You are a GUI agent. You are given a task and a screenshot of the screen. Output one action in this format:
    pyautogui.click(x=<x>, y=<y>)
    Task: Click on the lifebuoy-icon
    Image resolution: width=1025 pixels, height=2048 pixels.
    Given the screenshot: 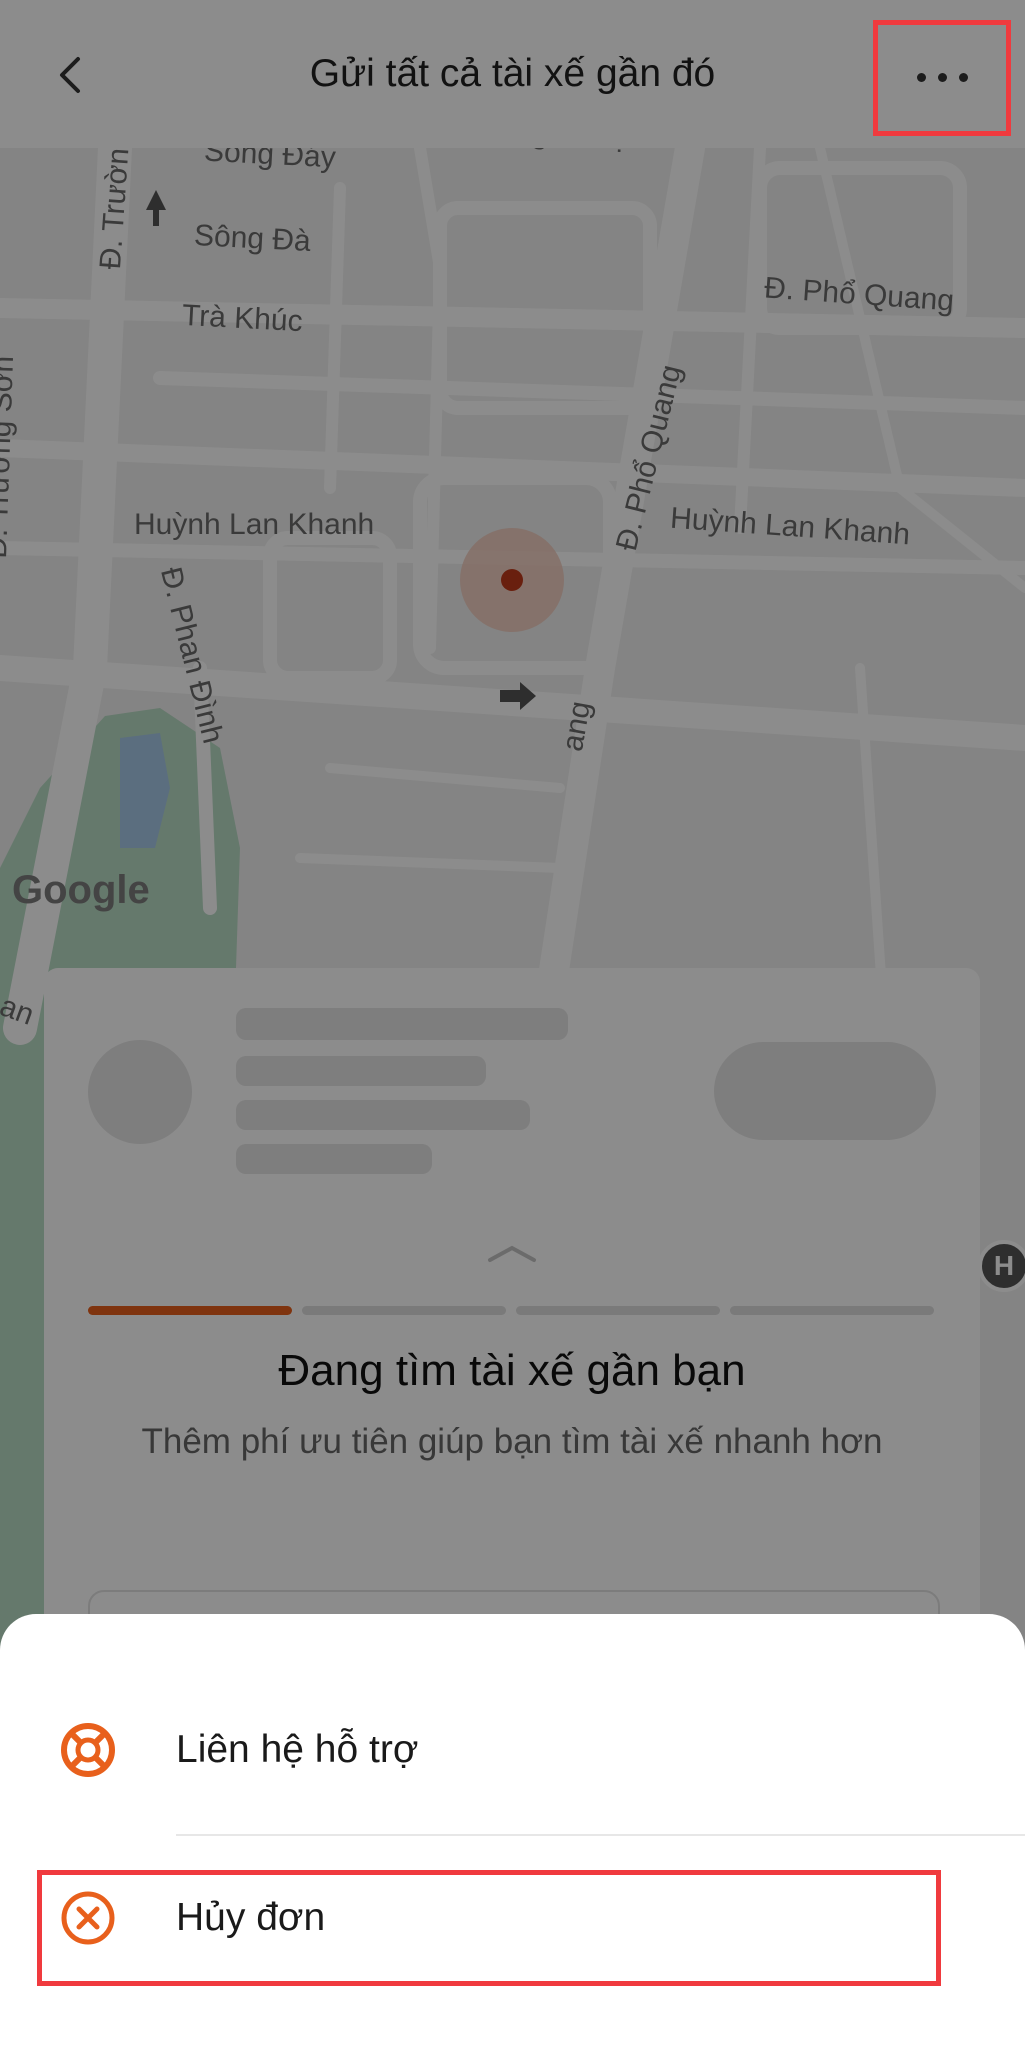 What is the action you would take?
    pyautogui.click(x=88, y=1750)
    